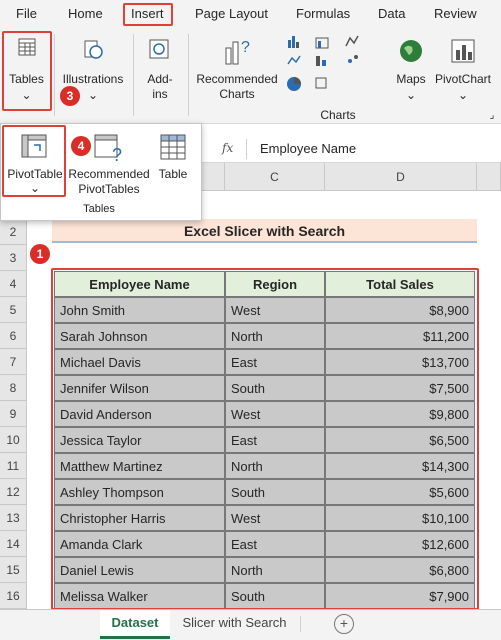 The width and height of the screenshot is (501, 640). What do you see at coordinates (13, 544) in the screenshot?
I see `row-header: 14` at bounding box center [13, 544].